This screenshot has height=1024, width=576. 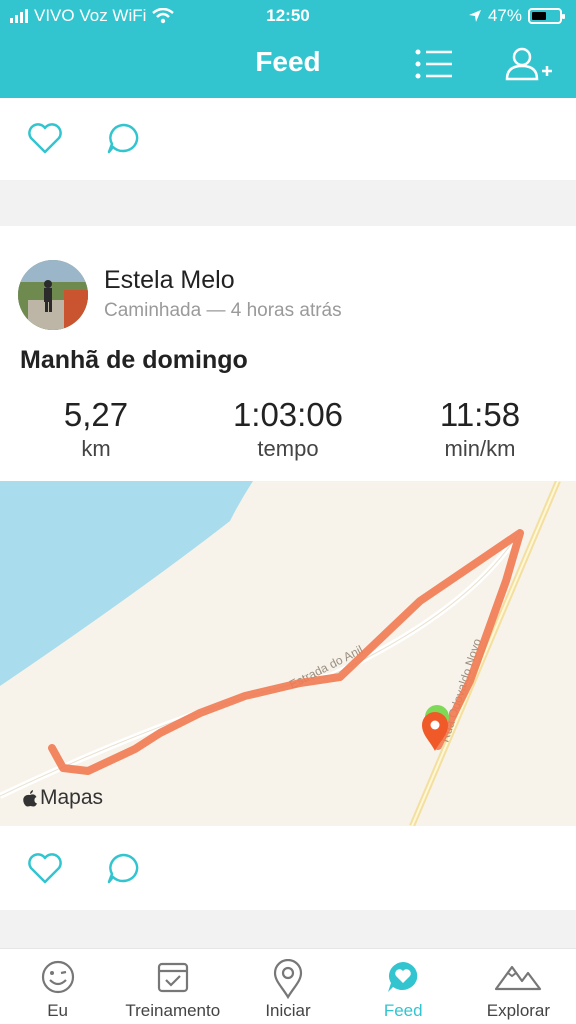 I want to click on stat-pace: 11:58 min/km, so click(x=480, y=429).